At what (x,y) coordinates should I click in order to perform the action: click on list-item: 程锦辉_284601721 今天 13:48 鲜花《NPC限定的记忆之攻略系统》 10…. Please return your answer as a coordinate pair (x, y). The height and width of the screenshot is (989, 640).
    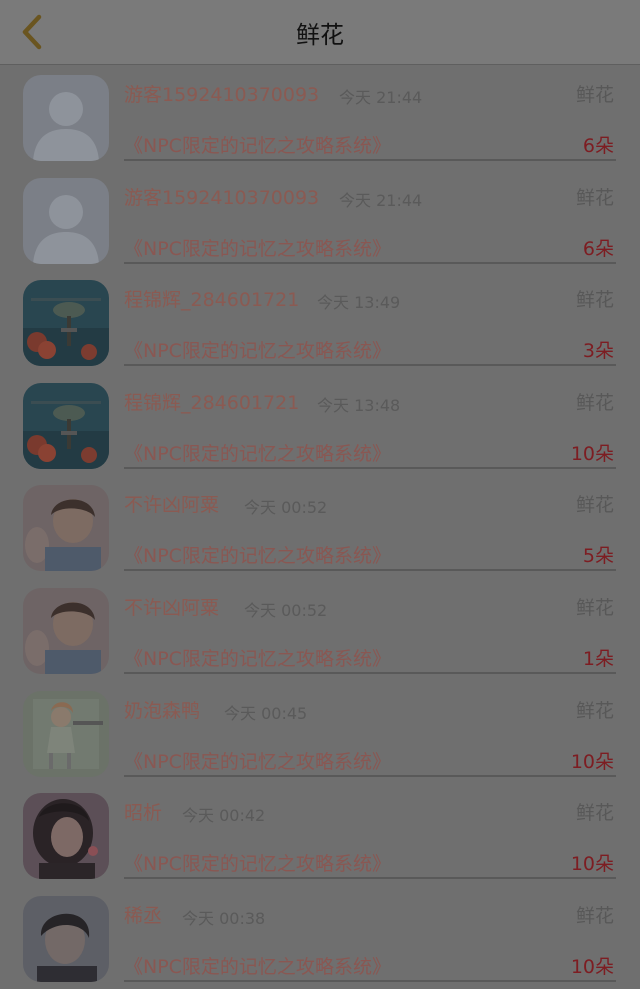
    Looking at the image, I should click on (320, 425).